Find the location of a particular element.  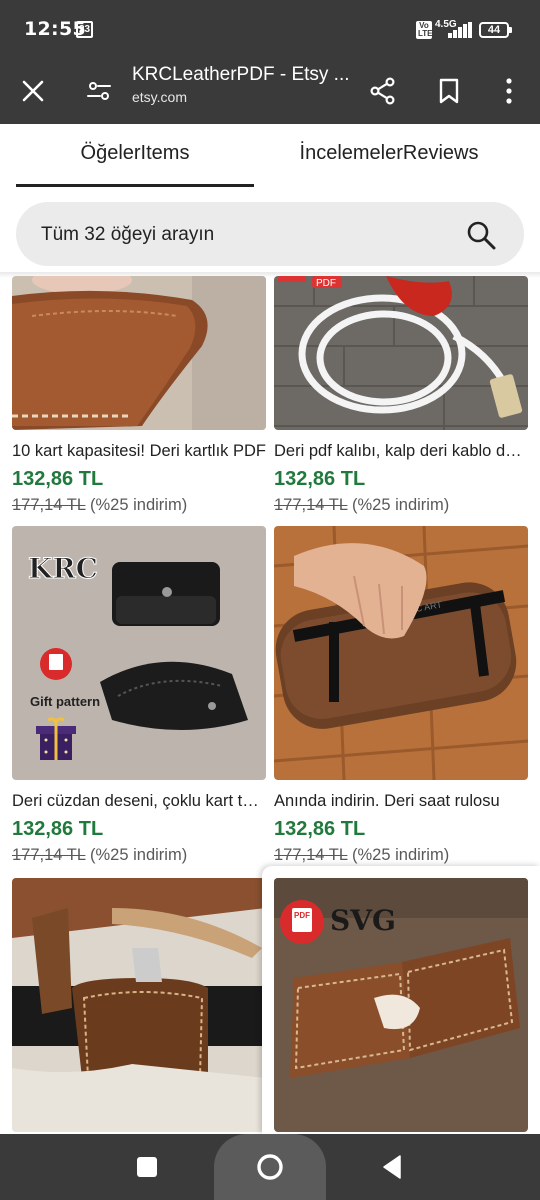

page-domain: etsy.com is located at coordinates (159, 97).